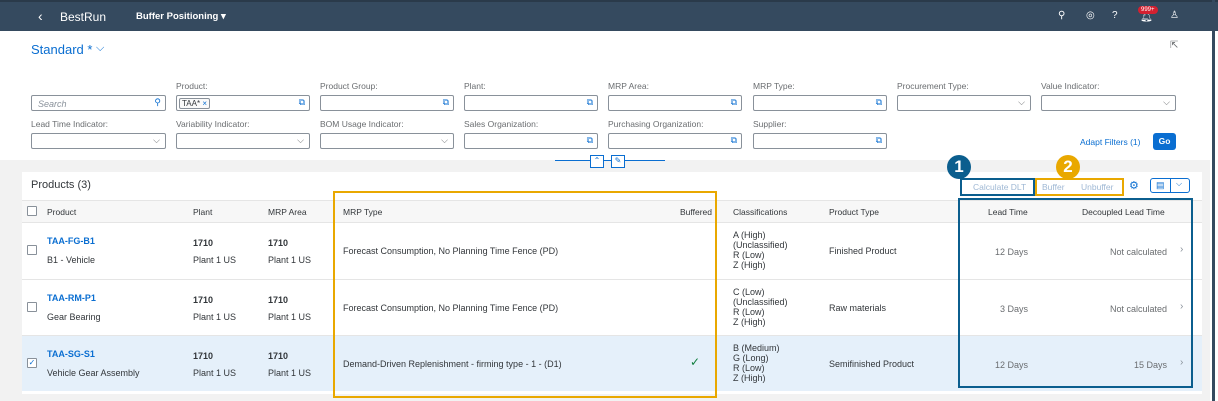 Image resolution: width=1218 pixels, height=401 pixels. What do you see at coordinates (61, 49) in the screenshot?
I see `variant-name: Standard *` at bounding box center [61, 49].